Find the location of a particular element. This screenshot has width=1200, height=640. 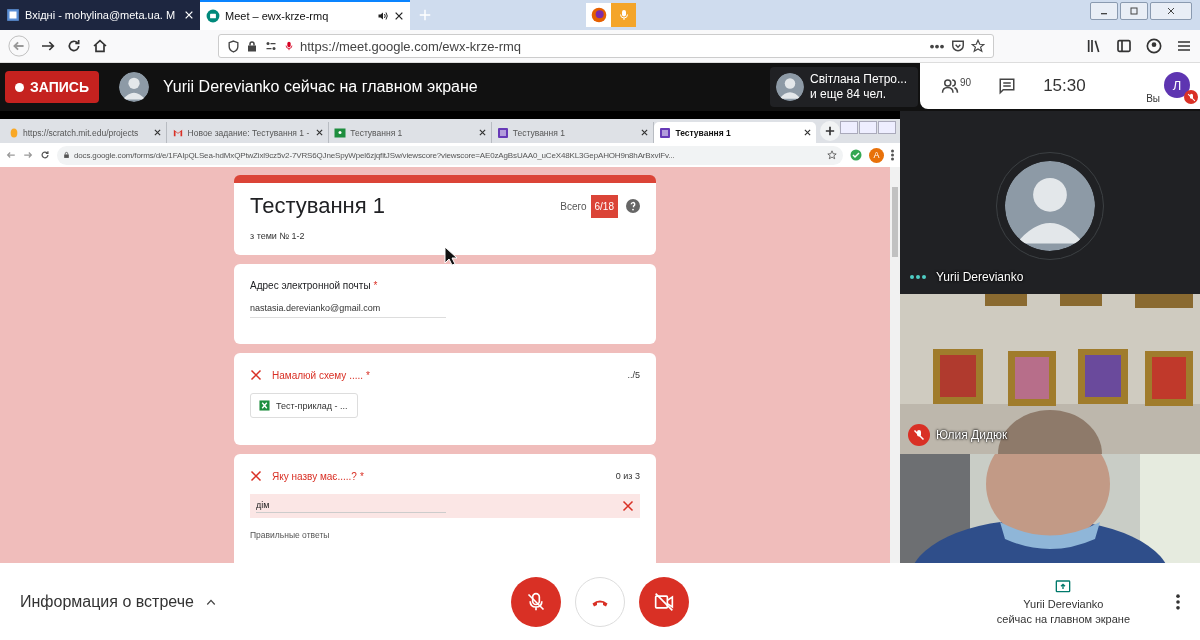

help-icon is located at coordinates (633, 206).